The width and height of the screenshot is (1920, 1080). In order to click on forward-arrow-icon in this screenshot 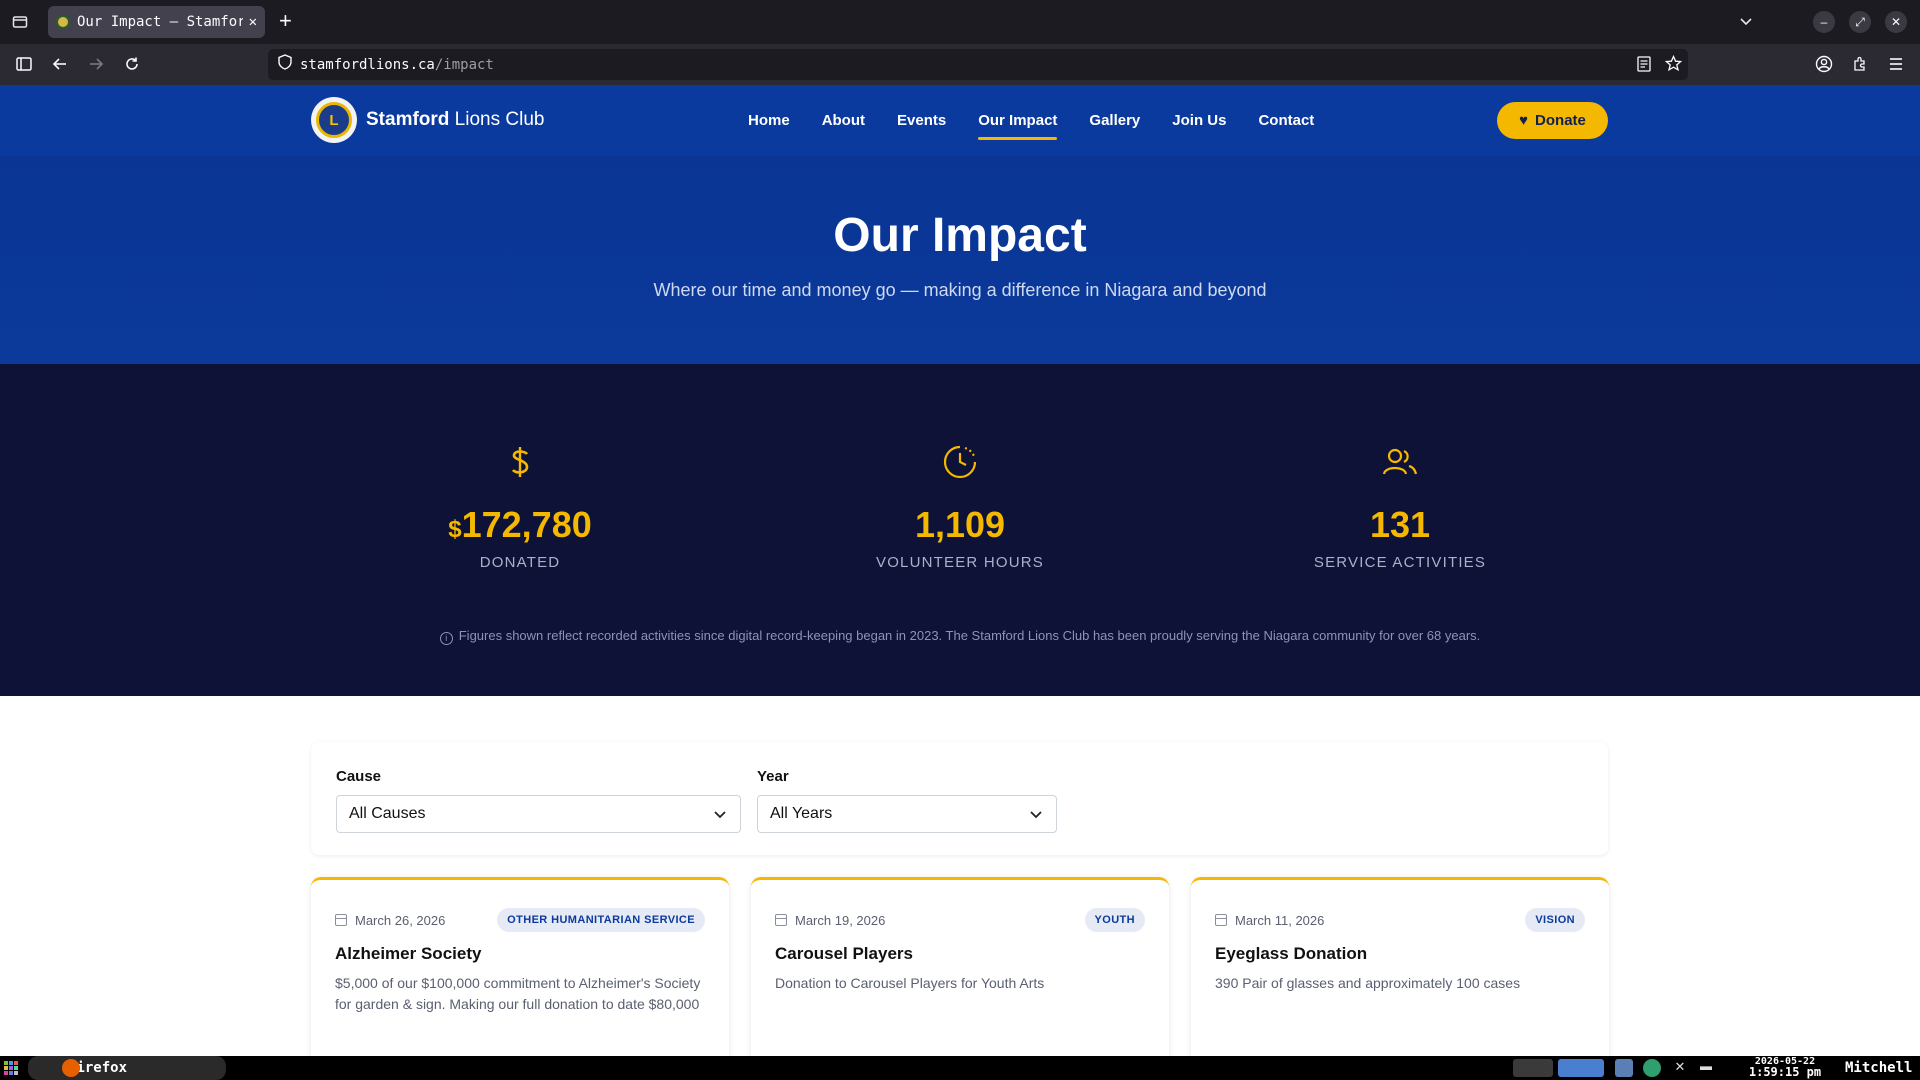, I will do `click(96, 64)`.